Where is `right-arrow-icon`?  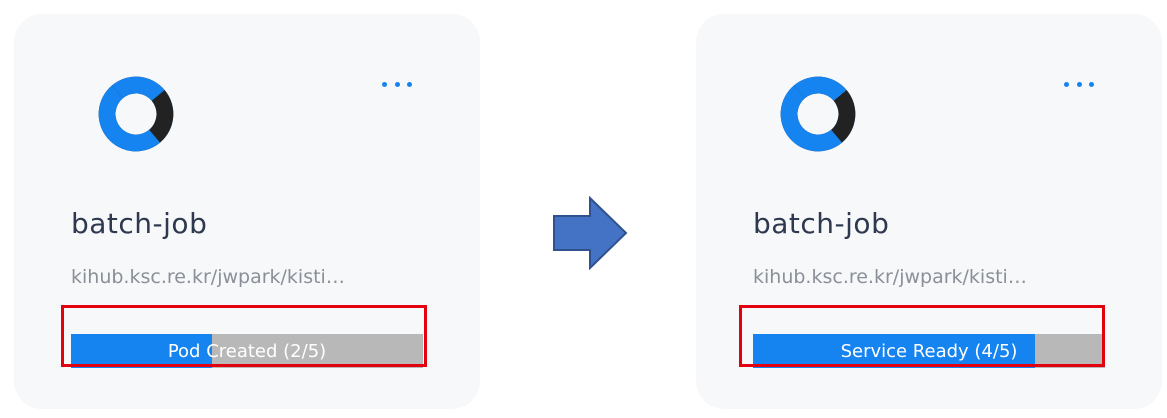 right-arrow-icon is located at coordinates (590, 233).